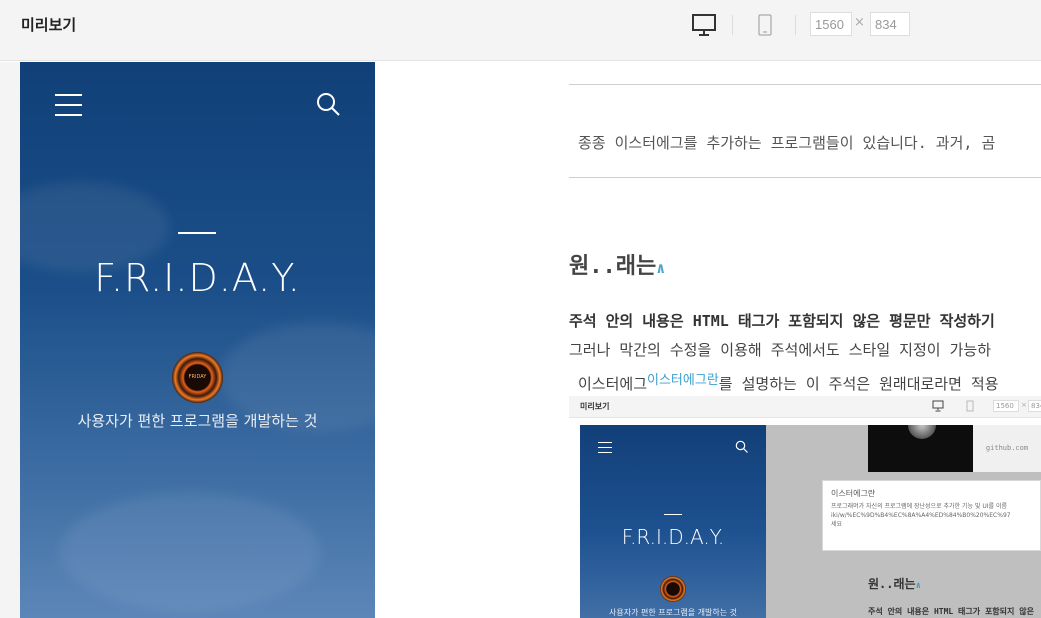 The width and height of the screenshot is (1041, 618). I want to click on embedded-hero-subtitle: 사용자가 편한 프로그램을 개발하는 것, so click(673, 612).